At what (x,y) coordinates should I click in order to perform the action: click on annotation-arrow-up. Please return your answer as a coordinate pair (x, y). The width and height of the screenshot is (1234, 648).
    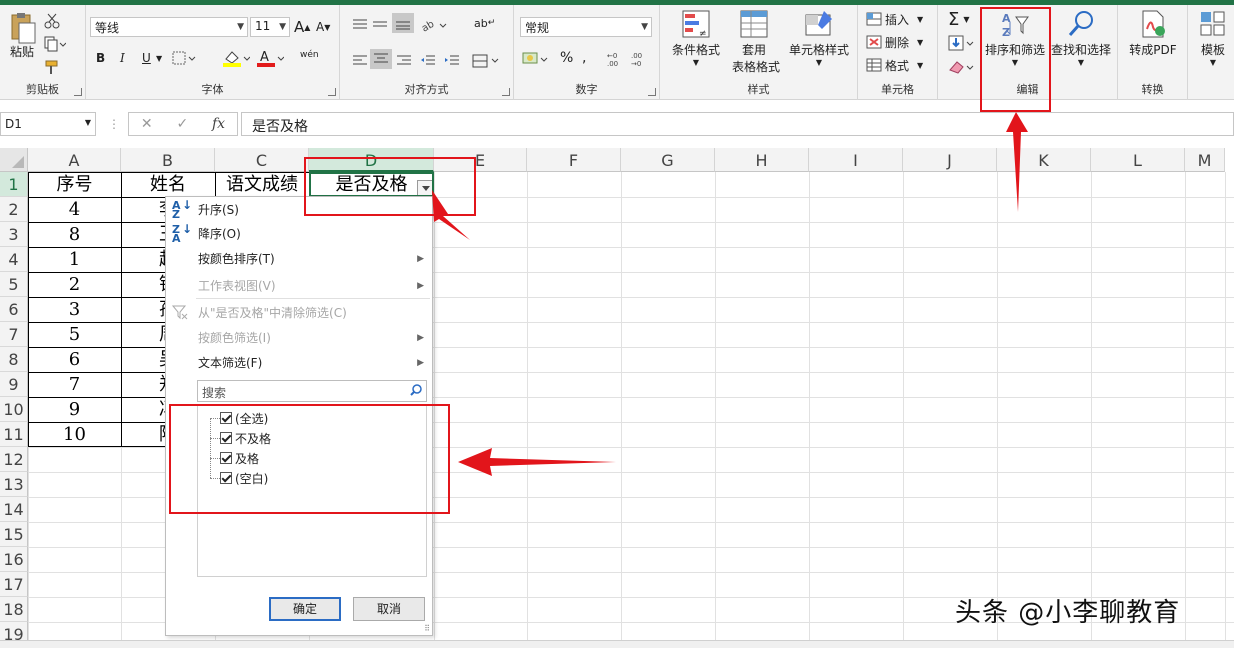
    Looking at the image, I should click on (1017, 162).